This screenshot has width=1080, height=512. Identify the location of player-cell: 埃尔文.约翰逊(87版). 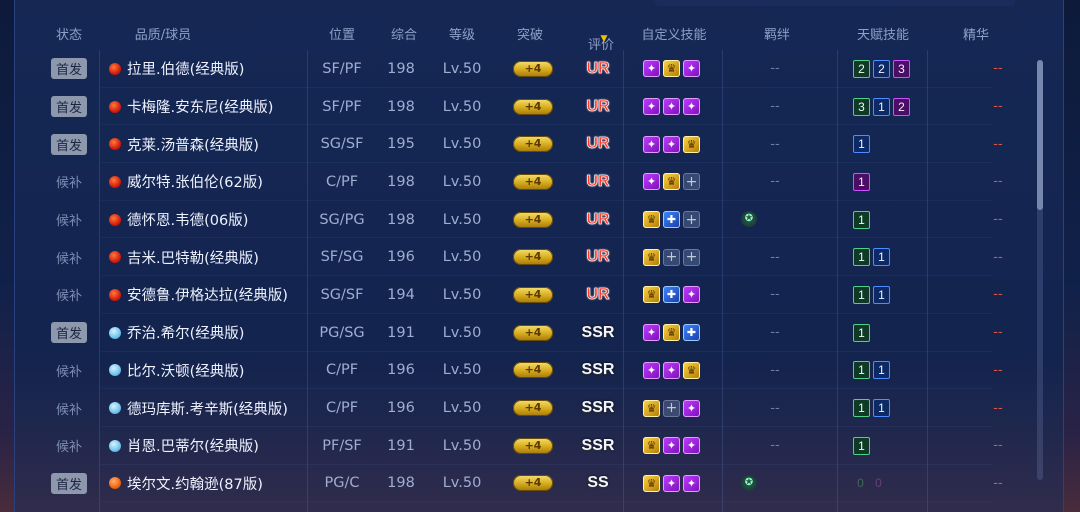
(186, 484).